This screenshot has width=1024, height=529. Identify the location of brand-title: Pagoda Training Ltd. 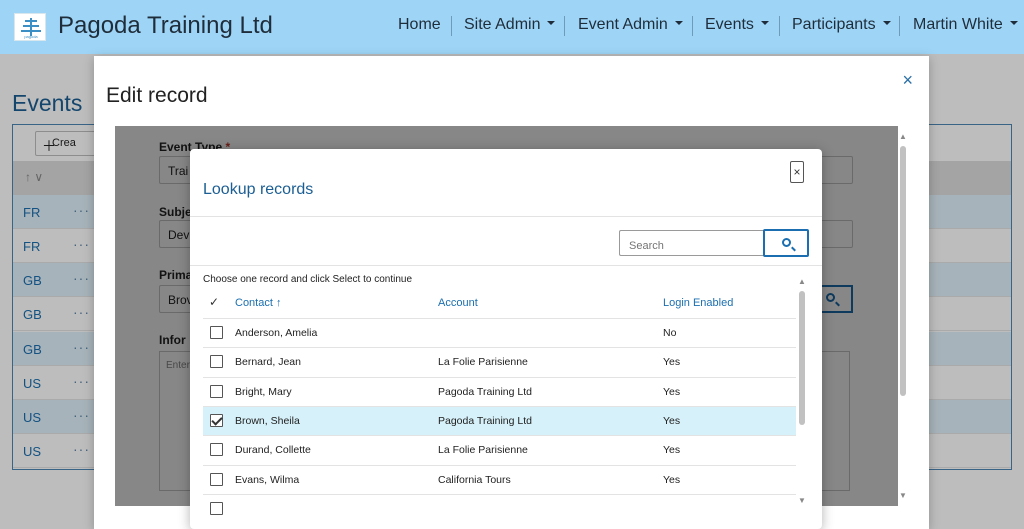
(165, 26).